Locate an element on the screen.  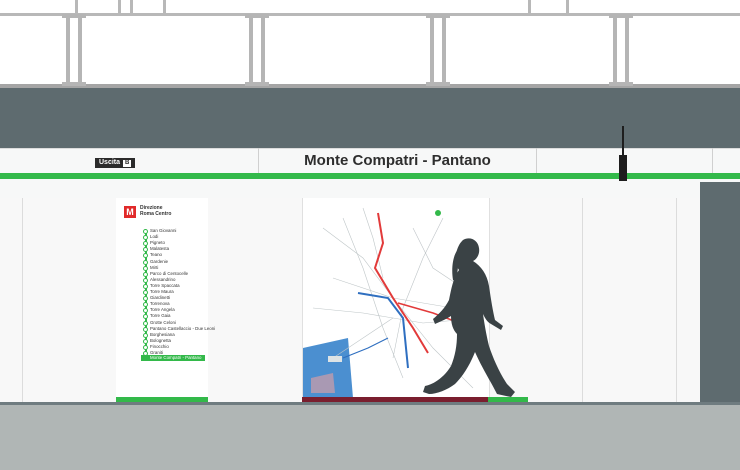
stop-item: Finocchio is located at coordinates (155, 347).